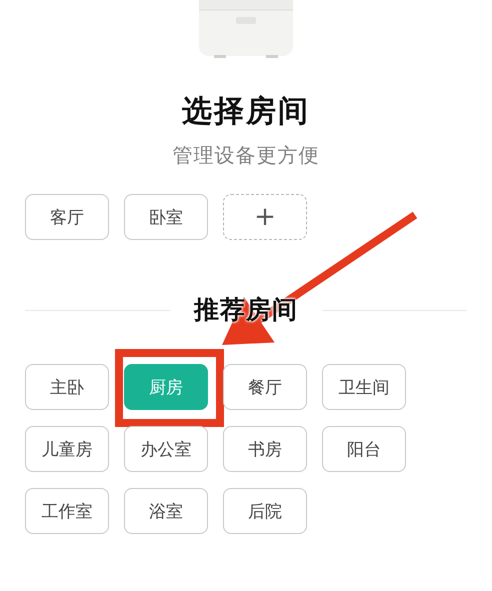 This screenshot has height=591, width=492. What do you see at coordinates (166, 449) in the screenshot?
I see `room-chip: 办公室` at bounding box center [166, 449].